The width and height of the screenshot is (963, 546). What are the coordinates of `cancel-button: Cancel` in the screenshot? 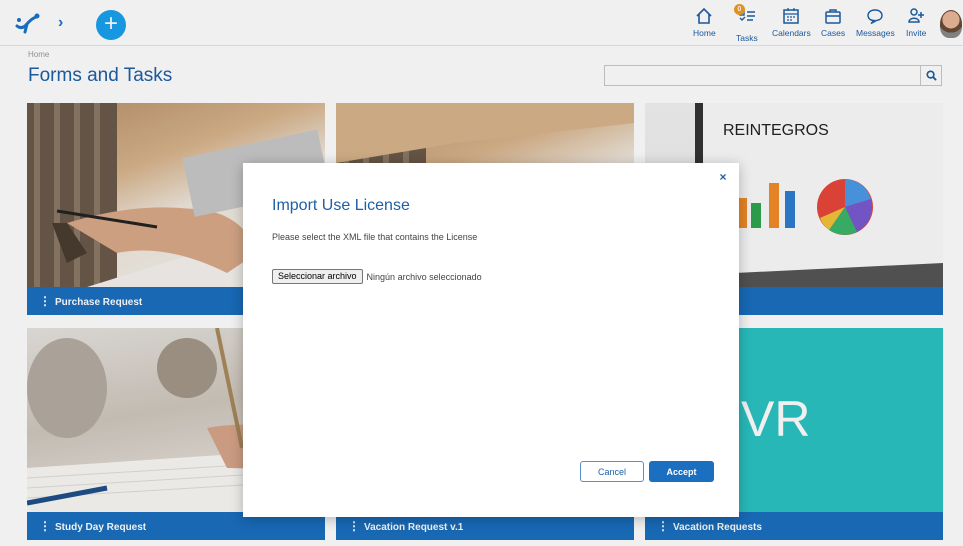 It's located at (612, 471).